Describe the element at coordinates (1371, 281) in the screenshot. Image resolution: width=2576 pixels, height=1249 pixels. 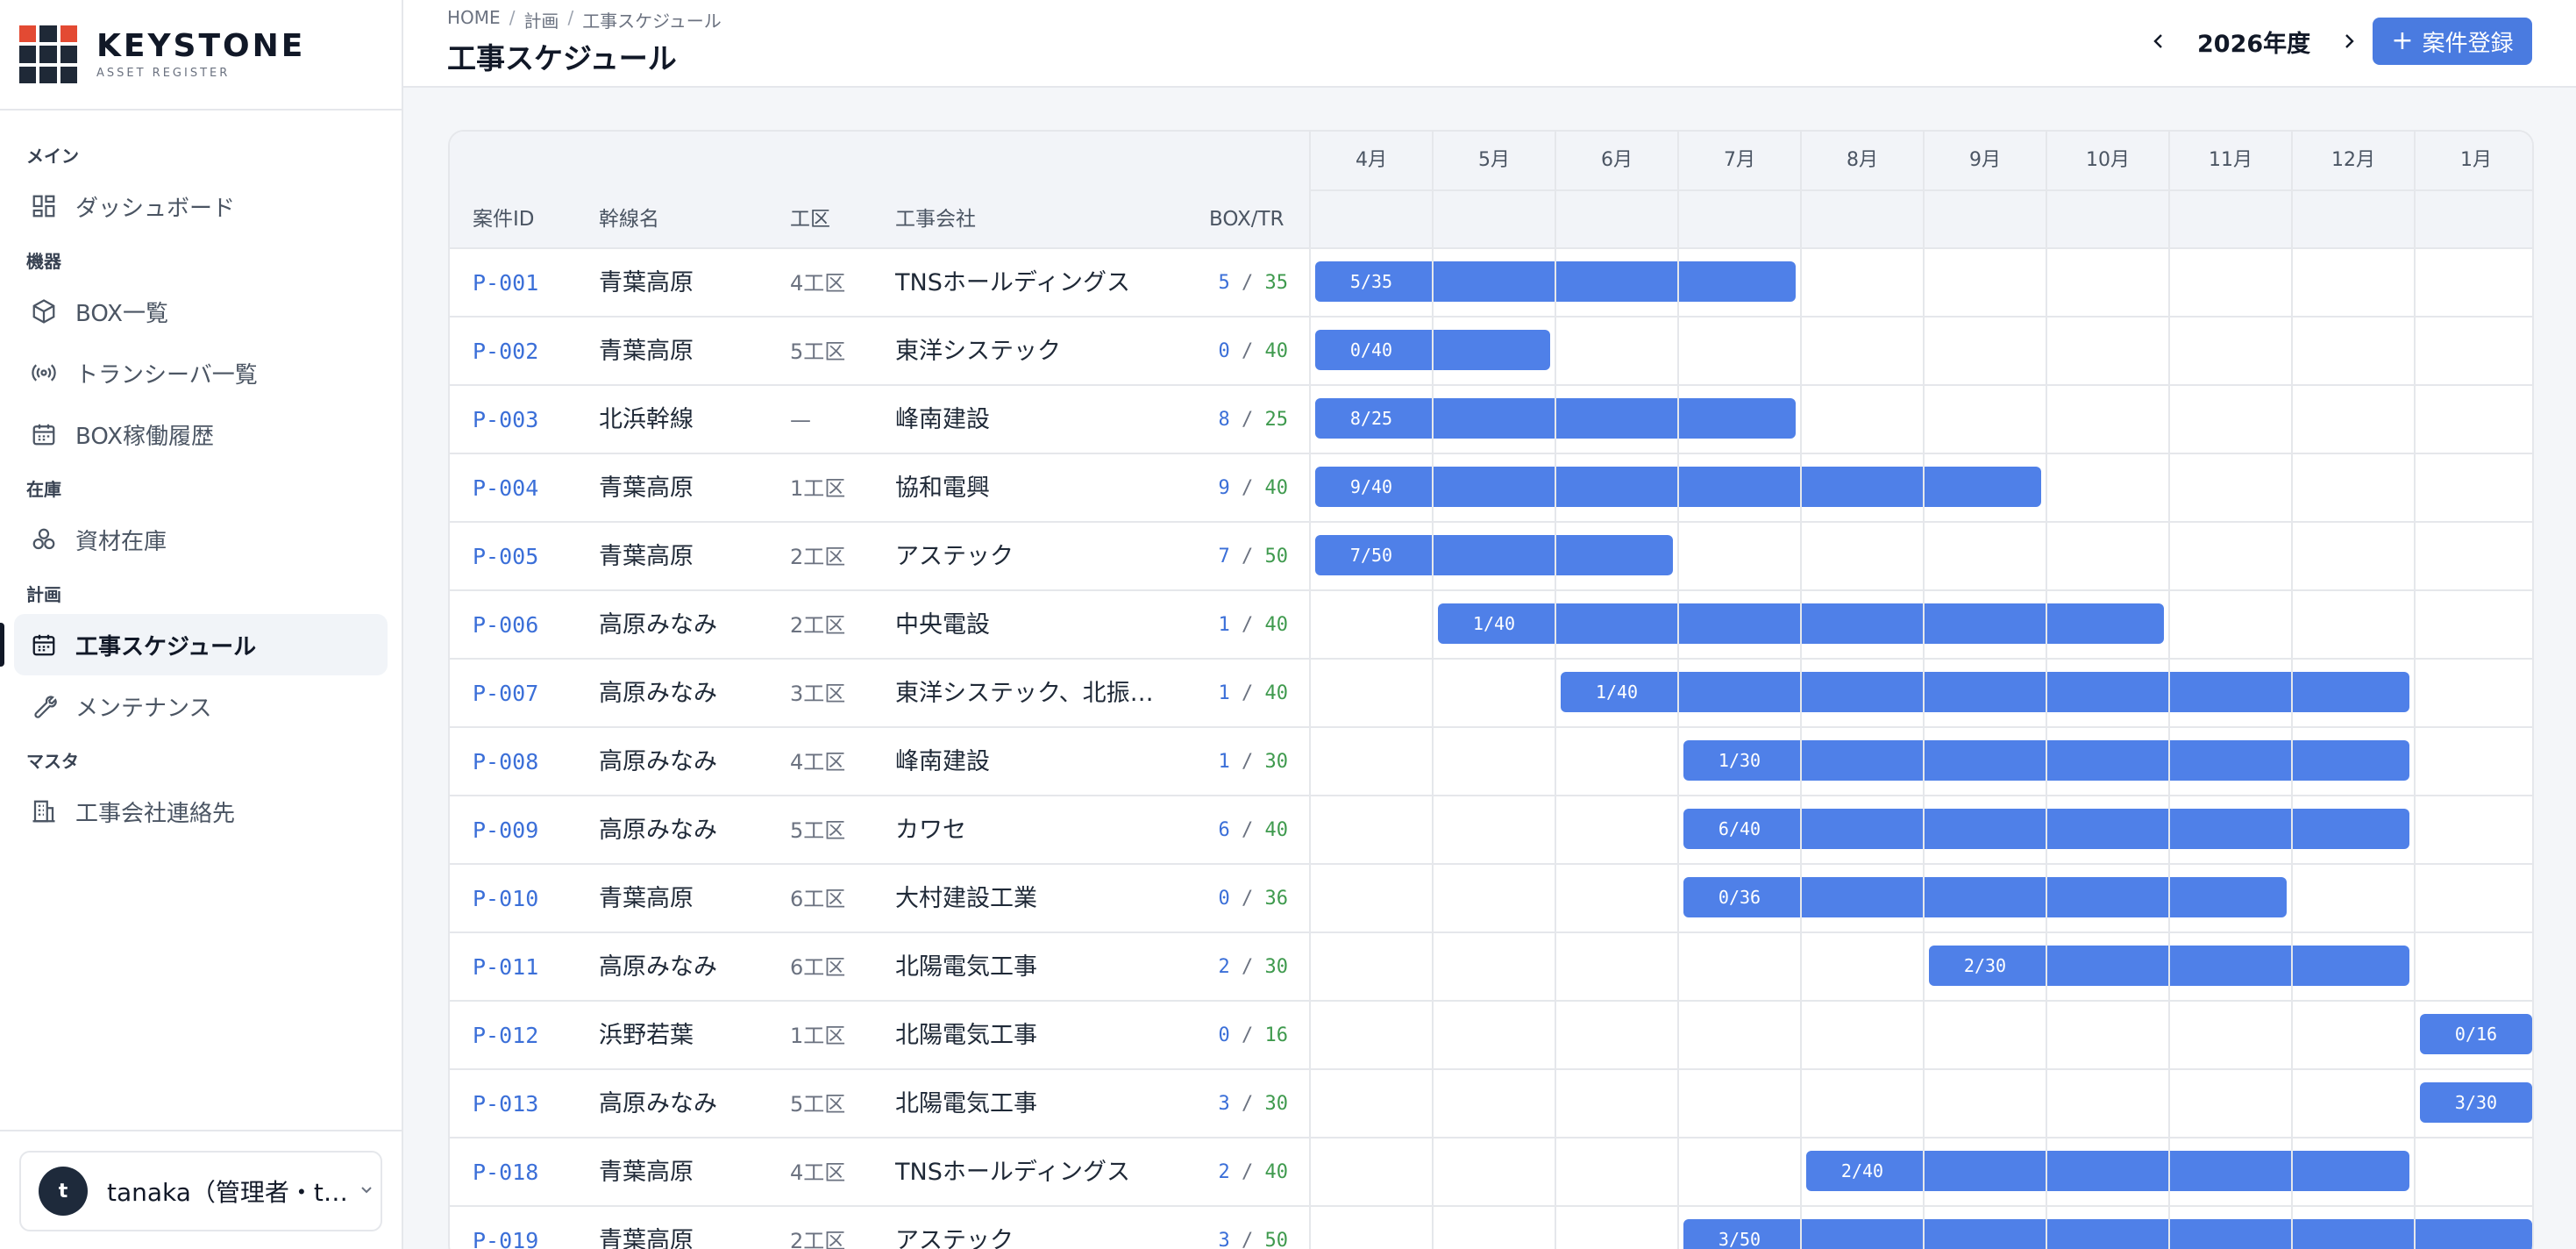
I see `schedule-bar-label: 5/35` at that location.